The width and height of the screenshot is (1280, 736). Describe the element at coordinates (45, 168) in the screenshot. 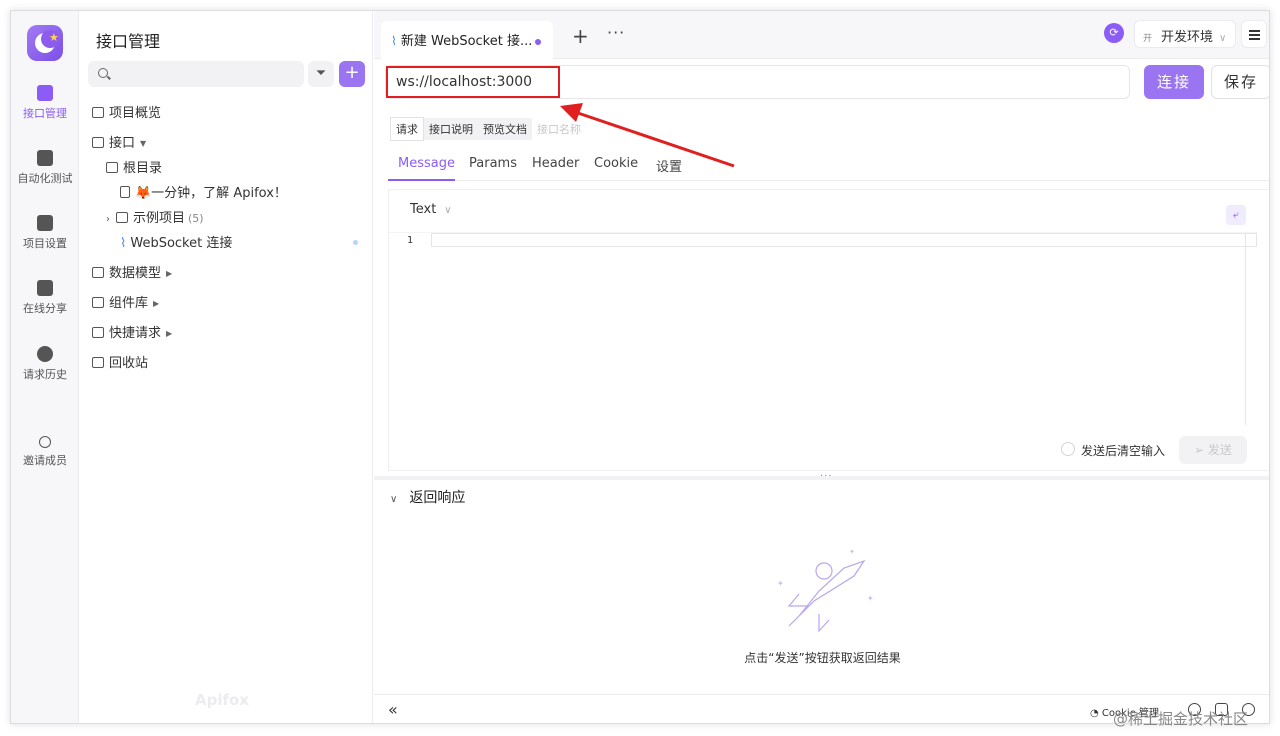

I see `rail-item-automation: 自动化测试` at that location.